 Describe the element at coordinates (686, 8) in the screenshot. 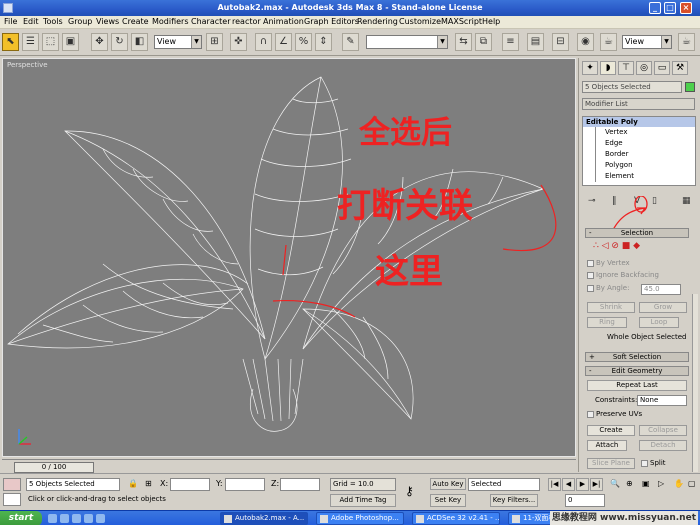

I see `close-button: ×` at that location.